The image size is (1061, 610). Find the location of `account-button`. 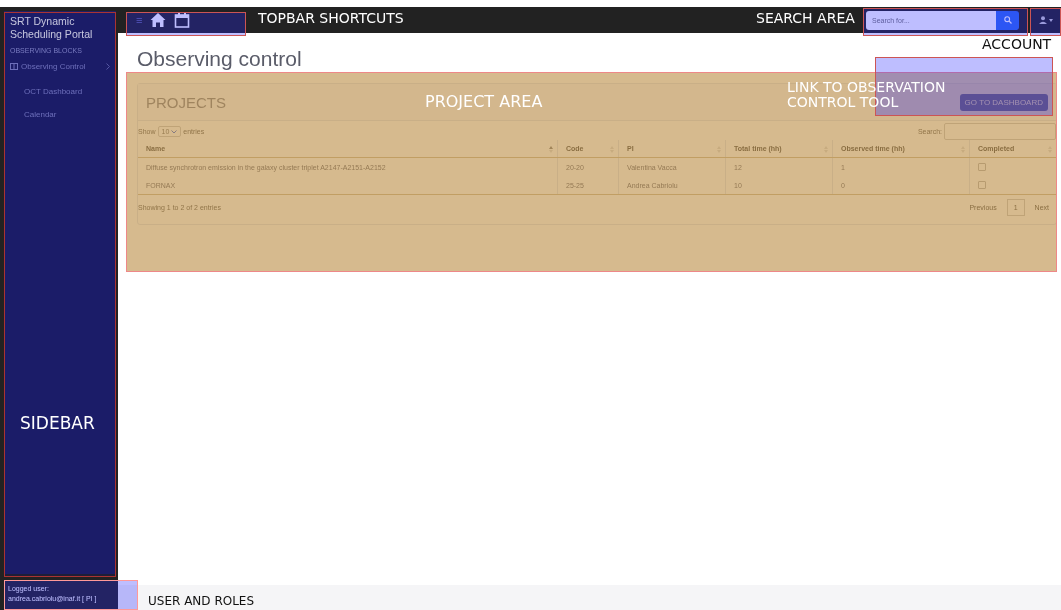

account-button is located at coordinates (1046, 20).